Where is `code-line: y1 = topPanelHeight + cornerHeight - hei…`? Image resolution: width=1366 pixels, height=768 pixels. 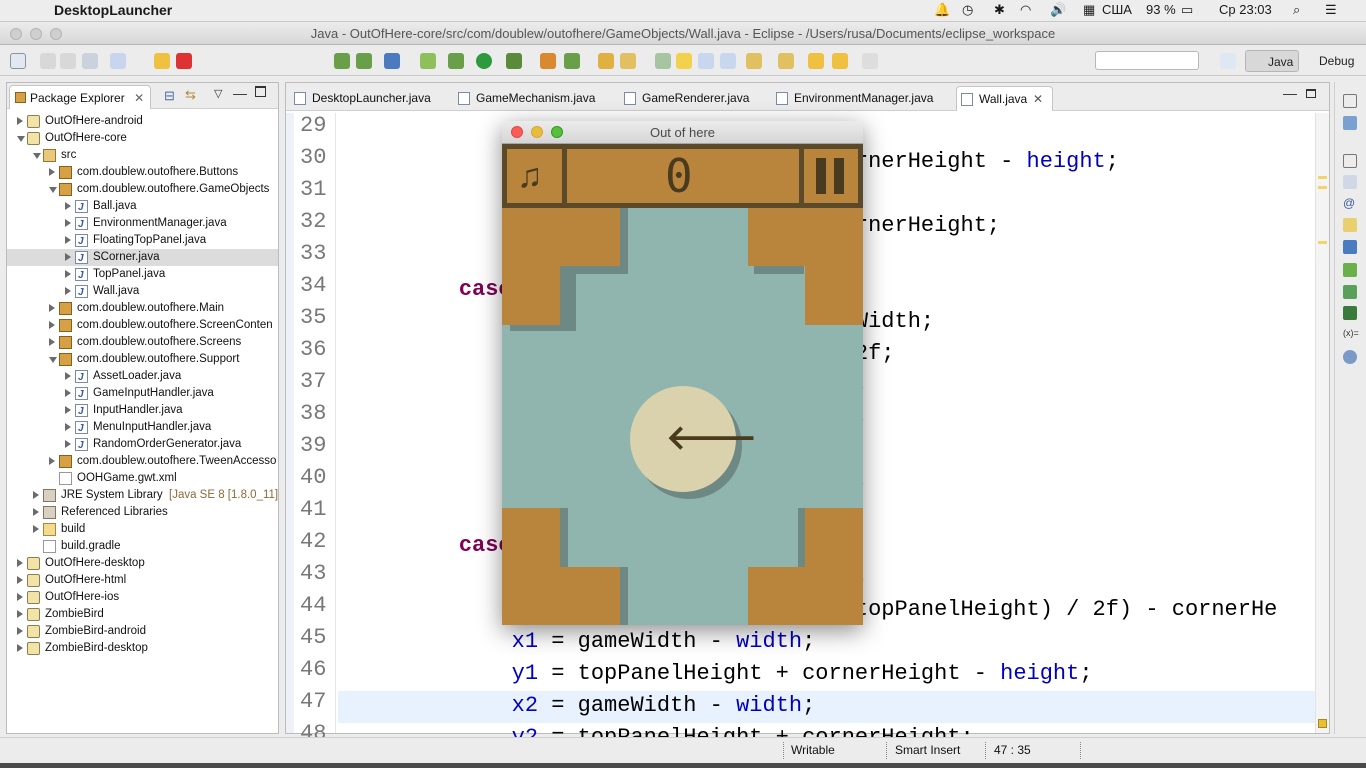 code-line: y1 = topPanelHeight + cornerHeight - hei… is located at coordinates (716, 673).